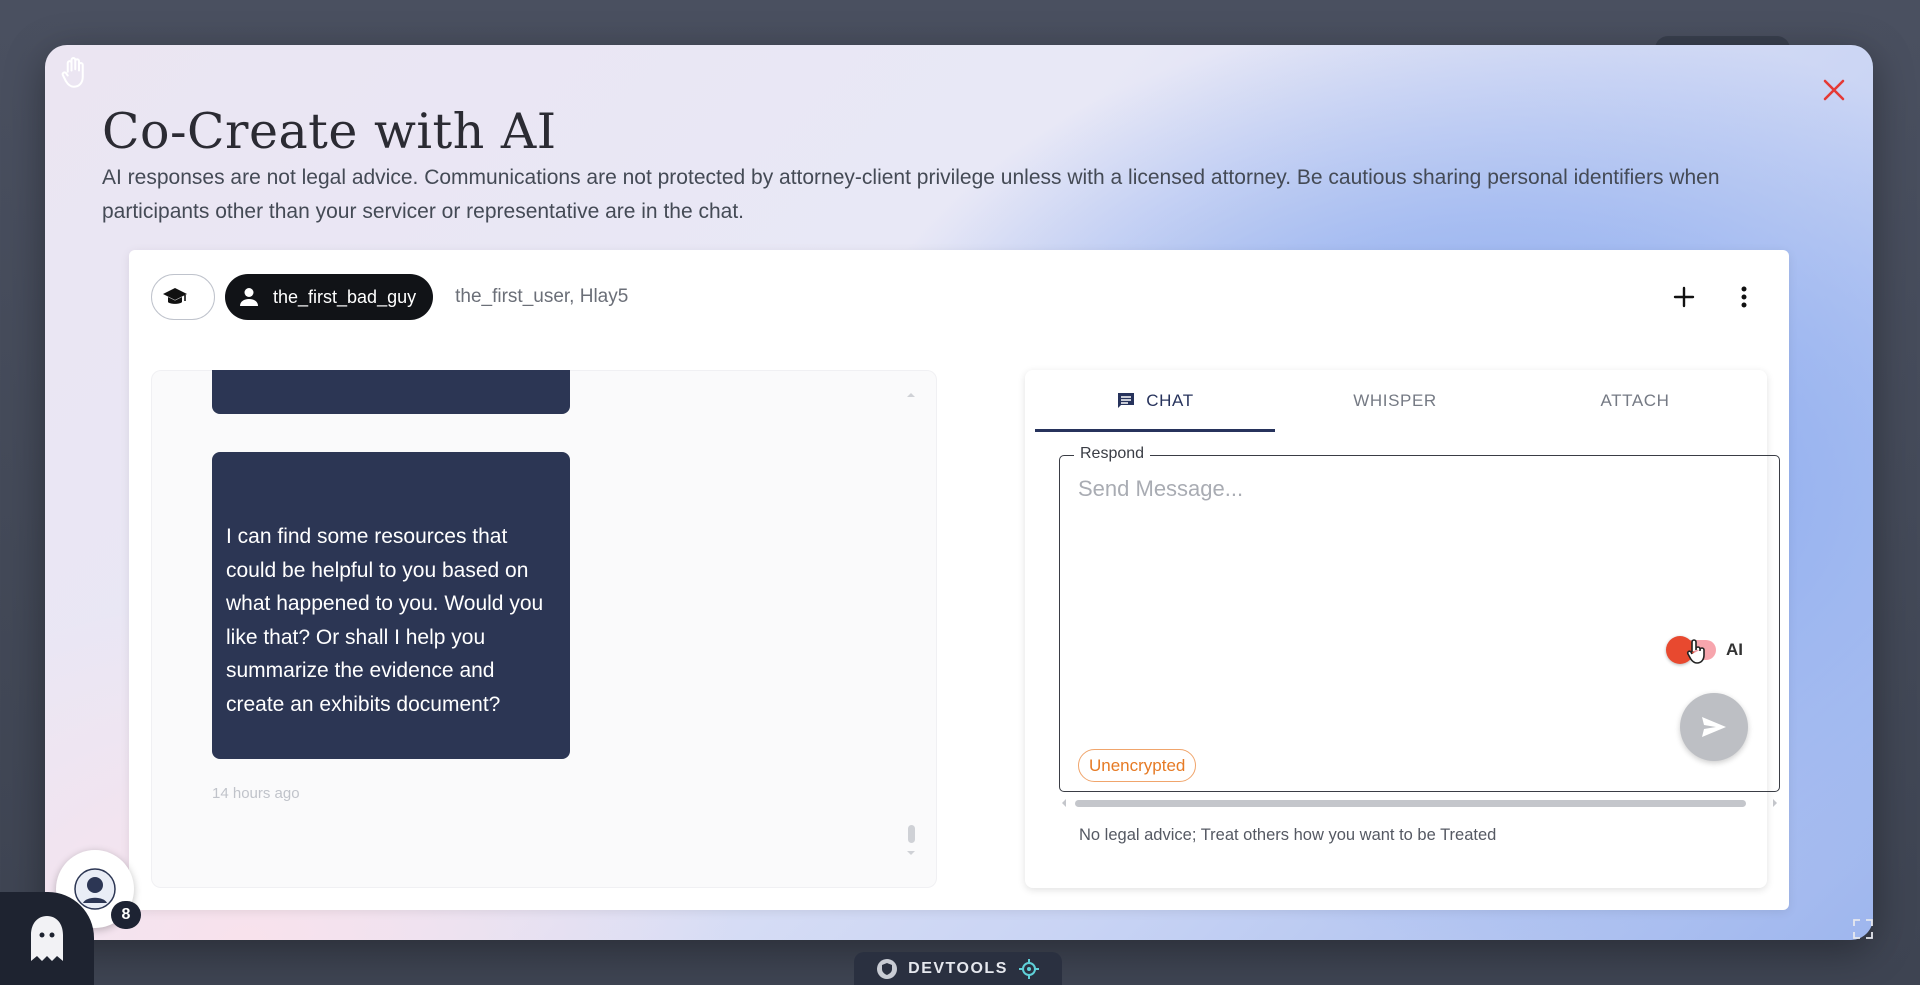  I want to click on ai-switch-track, so click(1691, 650).